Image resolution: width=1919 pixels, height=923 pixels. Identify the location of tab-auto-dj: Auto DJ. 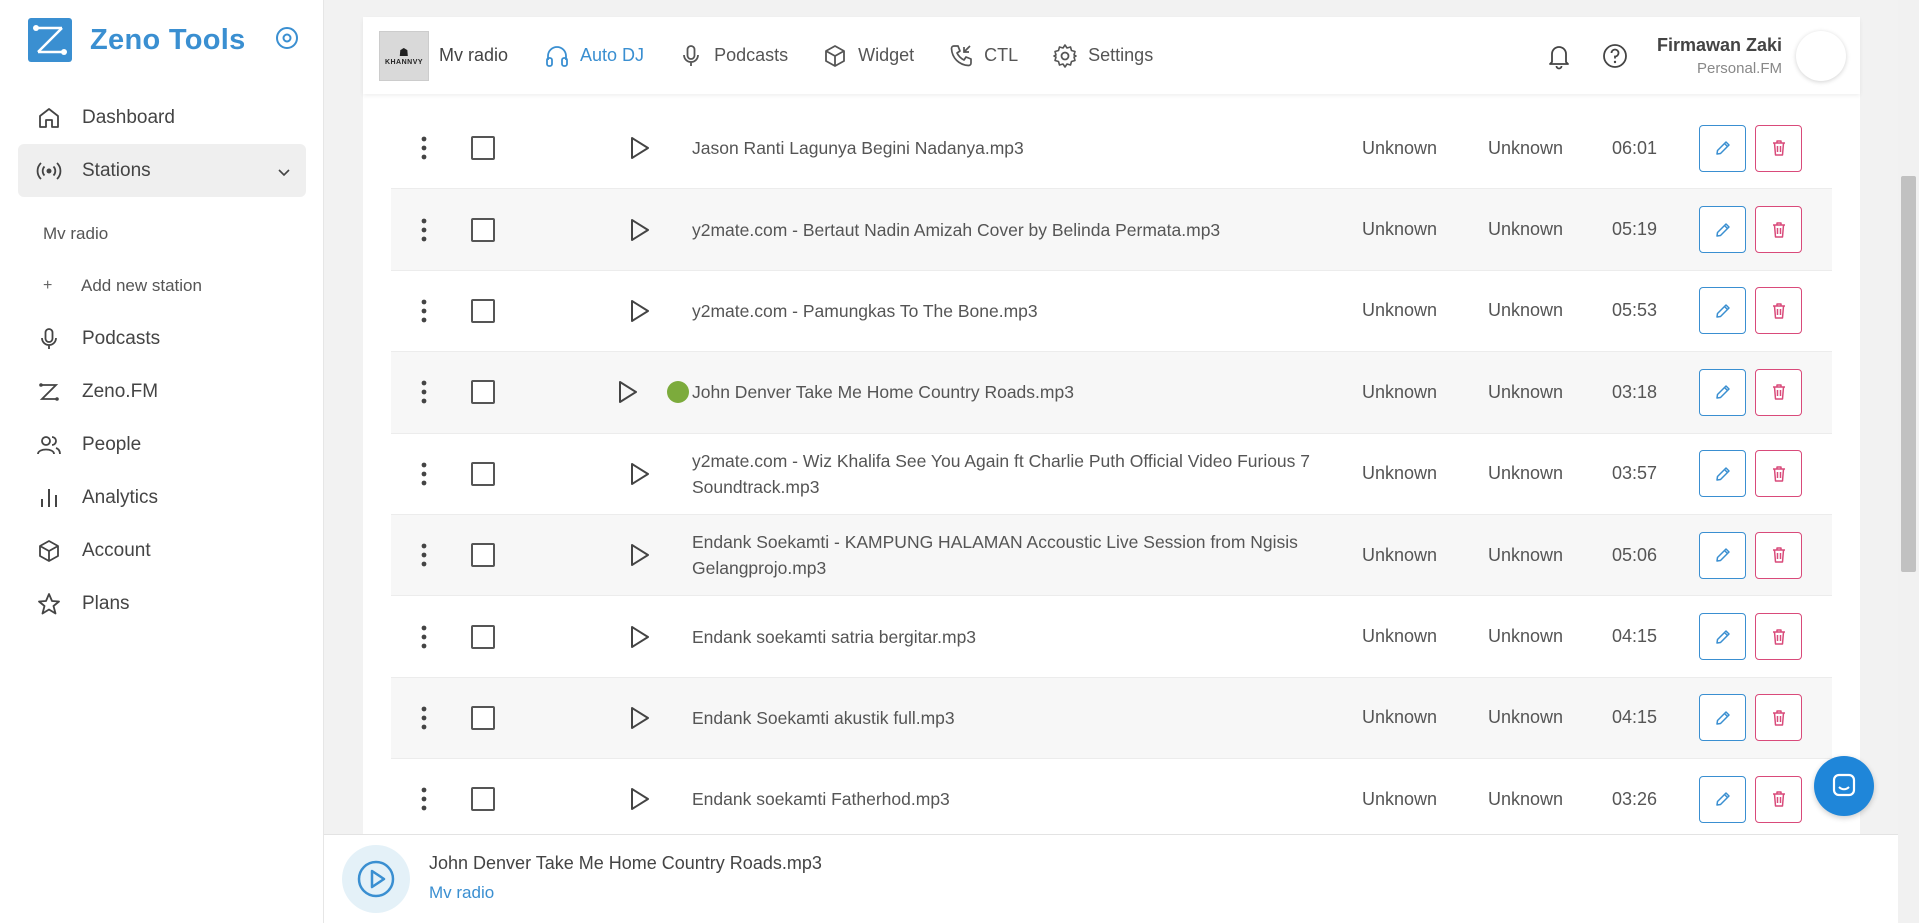
(594, 56).